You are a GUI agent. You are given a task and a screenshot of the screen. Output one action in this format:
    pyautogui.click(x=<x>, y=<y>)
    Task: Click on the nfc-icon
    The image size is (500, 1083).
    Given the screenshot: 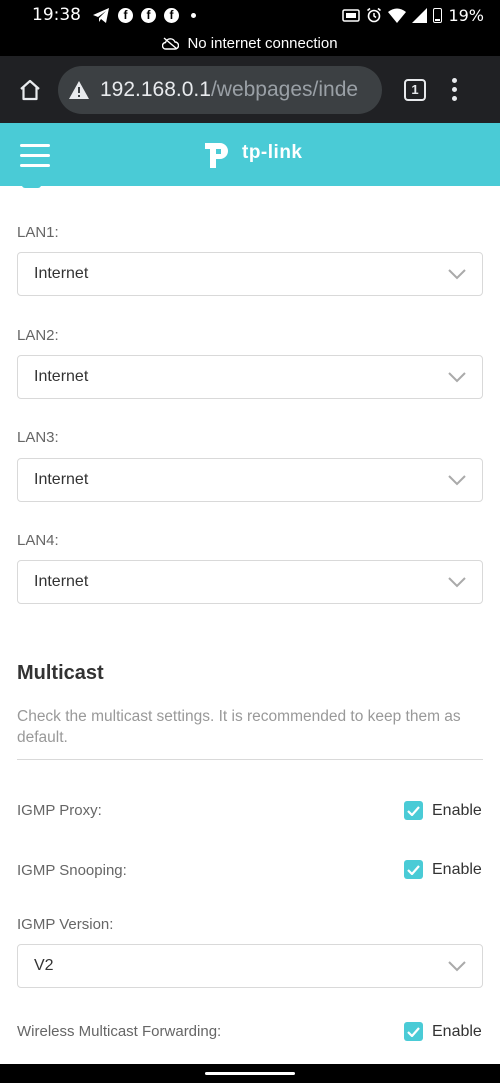 What is the action you would take?
    pyautogui.click(x=351, y=15)
    